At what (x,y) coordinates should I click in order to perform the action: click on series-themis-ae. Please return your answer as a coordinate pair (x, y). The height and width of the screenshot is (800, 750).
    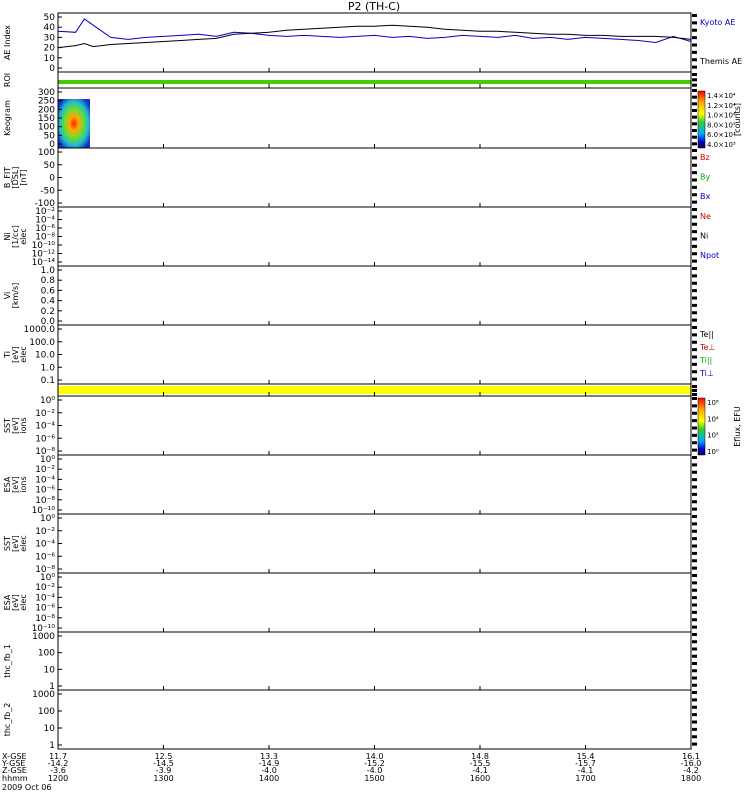
    Looking at the image, I should click on (374, 36).